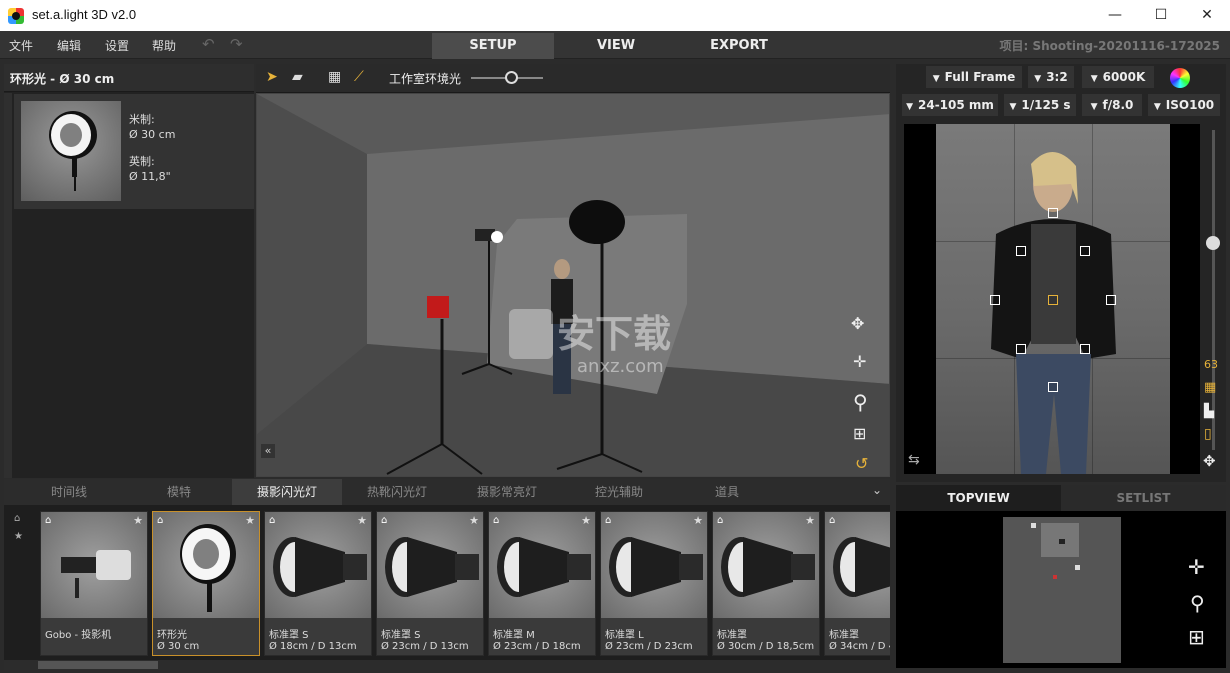  I want to click on sensor-dropdown: ▼ Full Frame, so click(974, 77).